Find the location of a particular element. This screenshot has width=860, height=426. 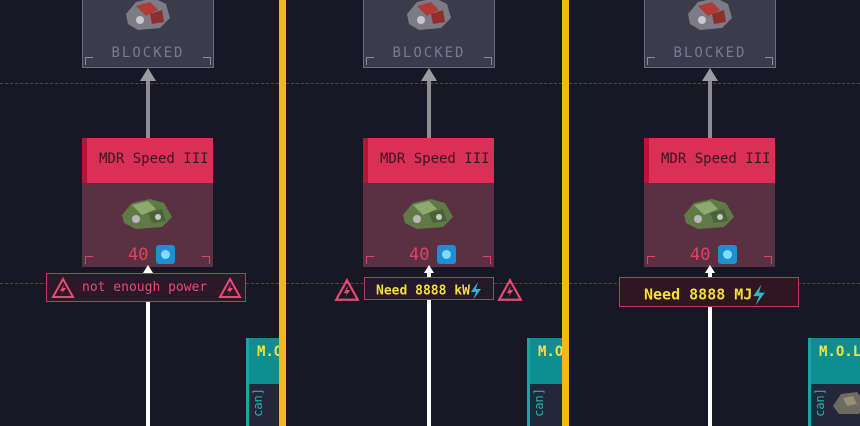

power-need-tooltip: Need 8888 kW is located at coordinates (429, 288).